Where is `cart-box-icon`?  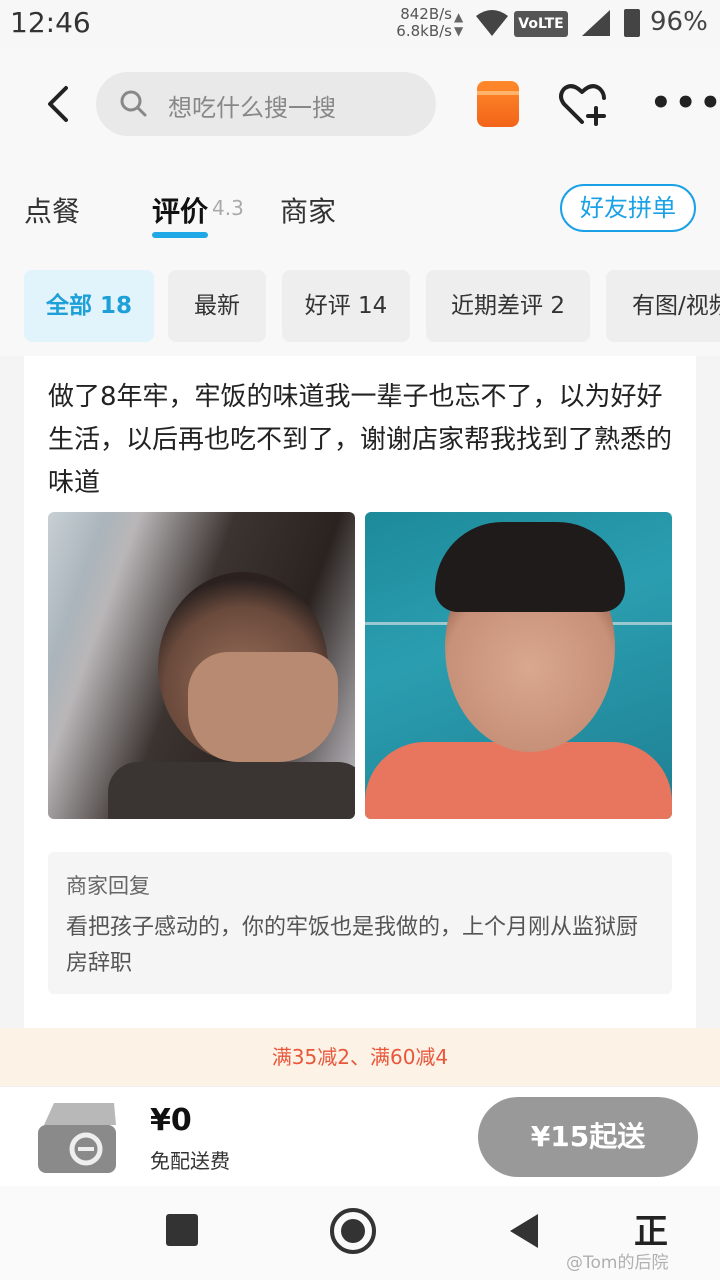 cart-box-icon is located at coordinates (77, 1136).